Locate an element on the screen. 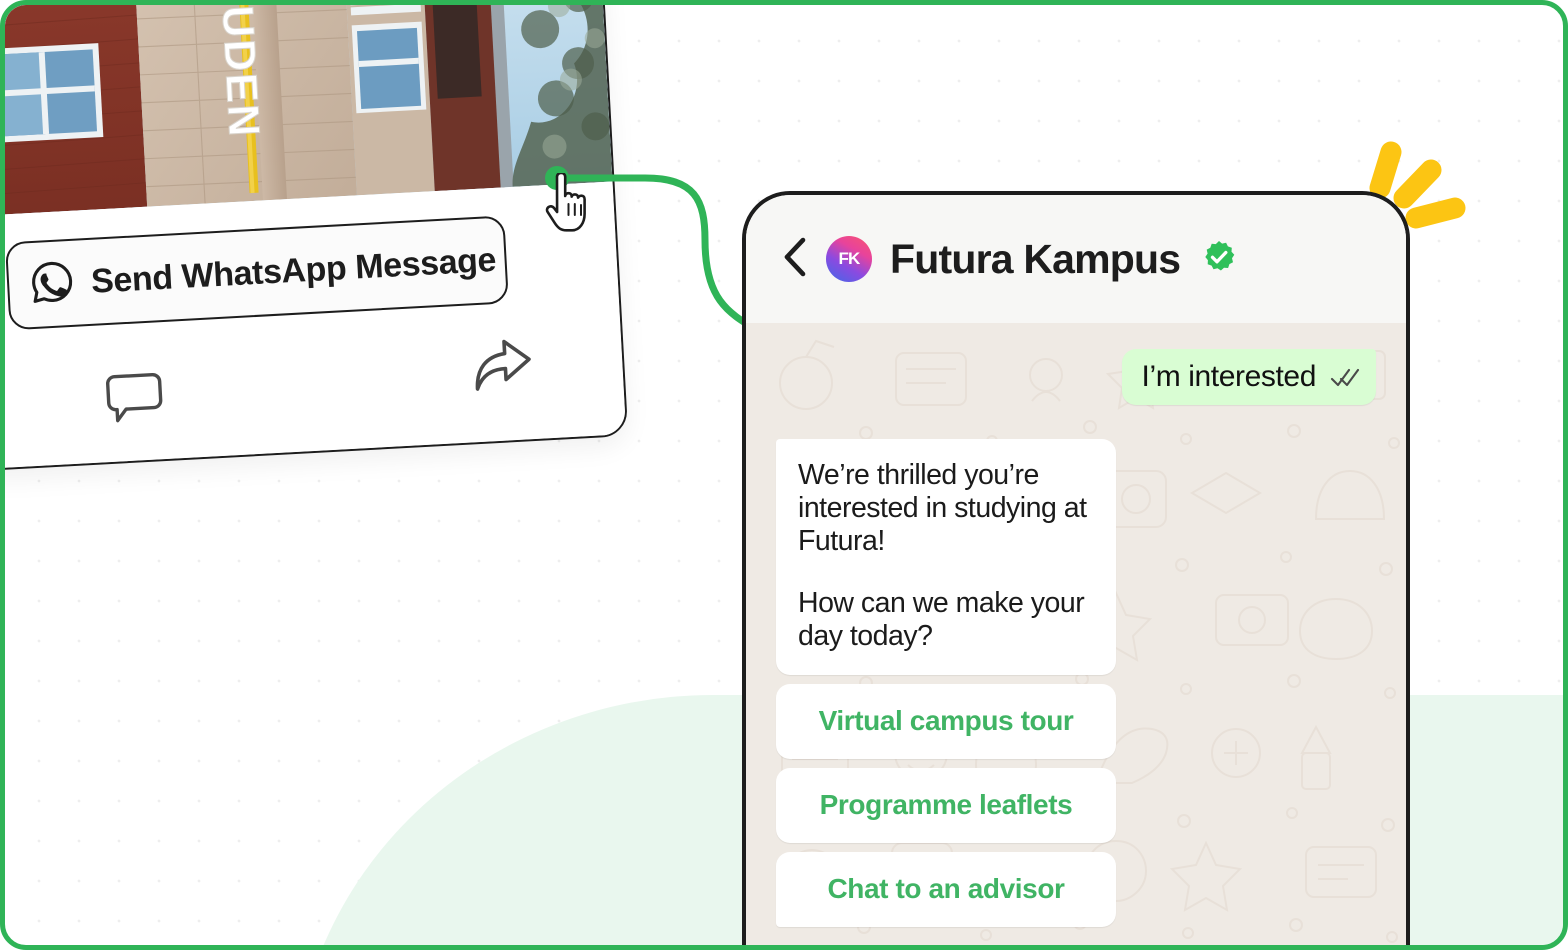 The width and height of the screenshot is (1568, 950). back-chevron-icon is located at coordinates (795, 259).